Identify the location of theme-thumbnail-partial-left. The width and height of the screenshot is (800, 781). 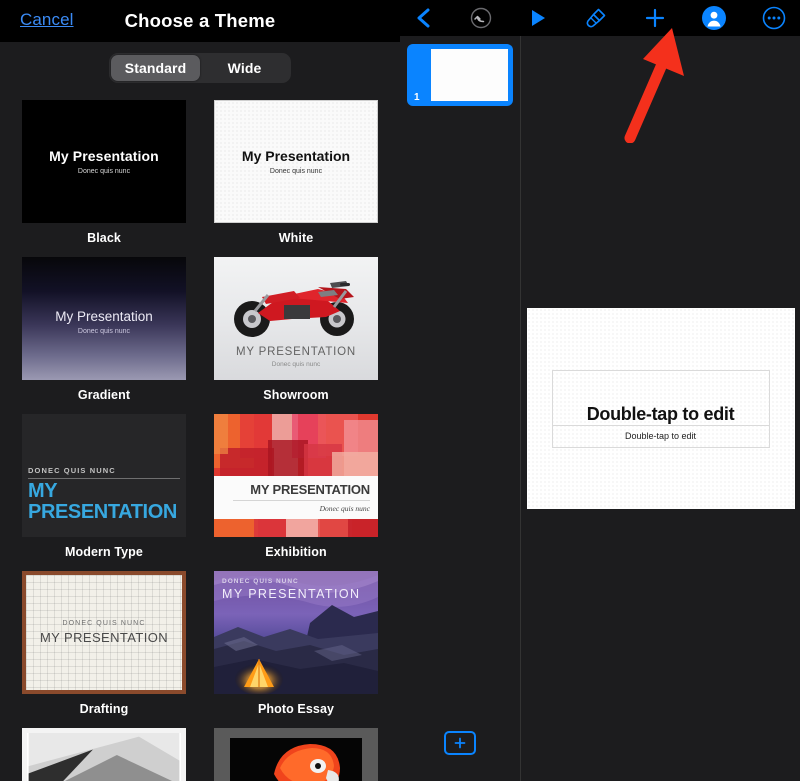
(104, 754).